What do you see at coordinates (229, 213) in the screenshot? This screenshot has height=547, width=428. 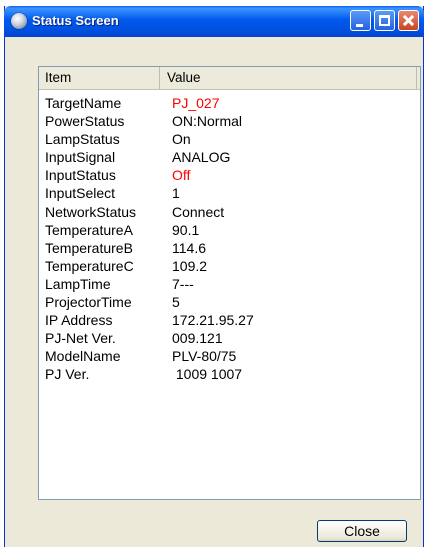 I see `list-item: NetworkStatus Connect` at bounding box center [229, 213].